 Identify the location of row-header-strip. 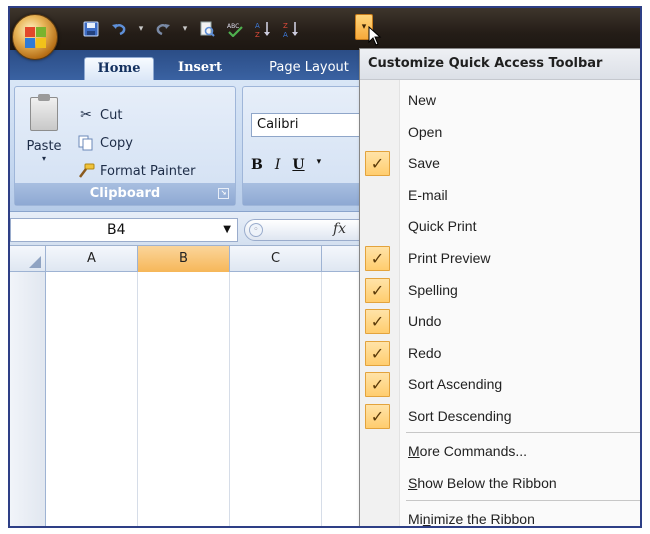
(28, 399).